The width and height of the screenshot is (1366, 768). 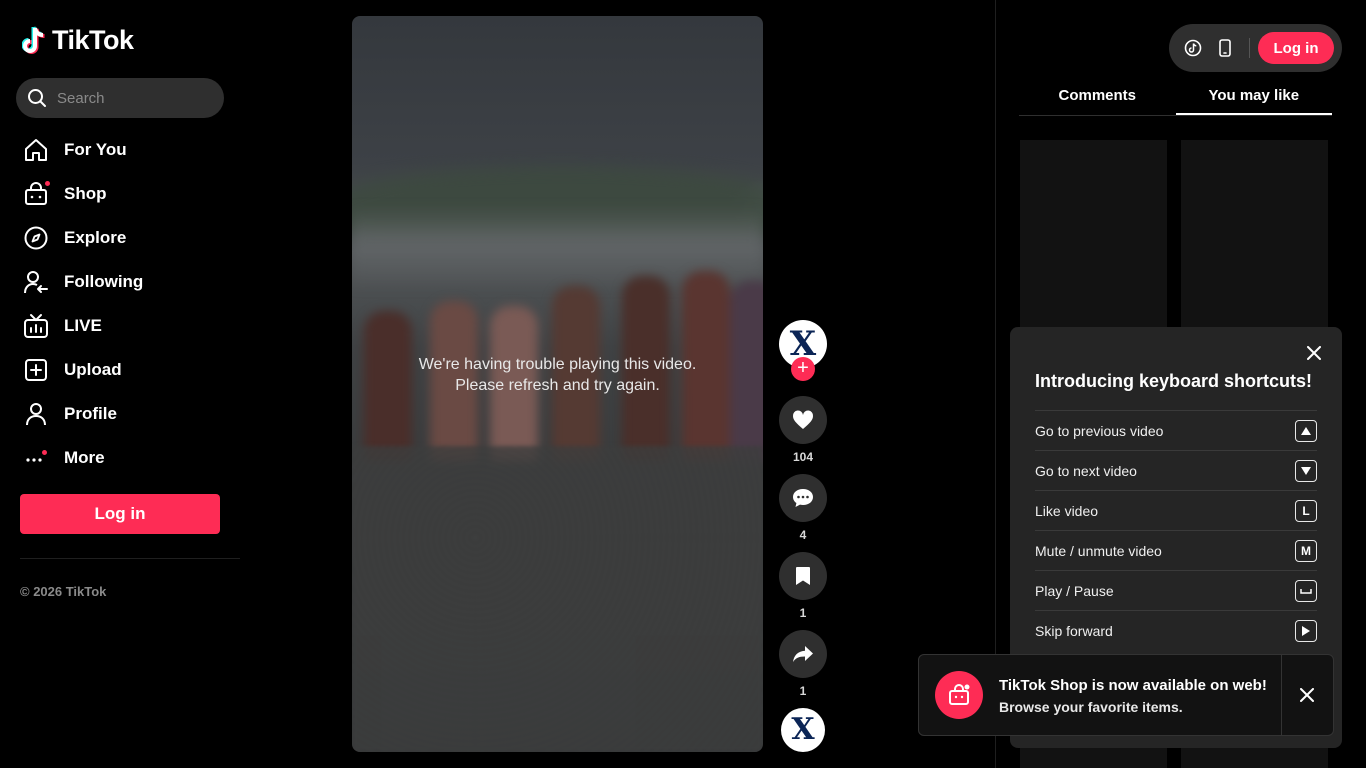 I want to click on share-button, so click(x=803, y=654).